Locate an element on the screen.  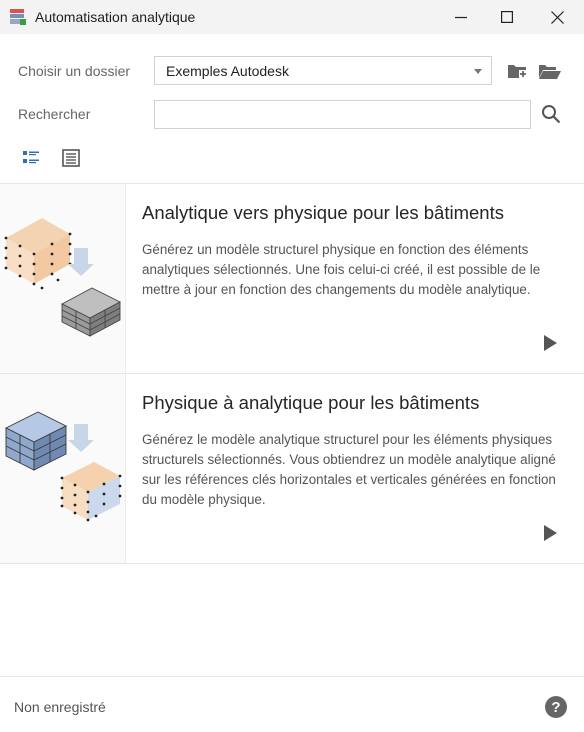
minimize-button is located at coordinates (461, 17).